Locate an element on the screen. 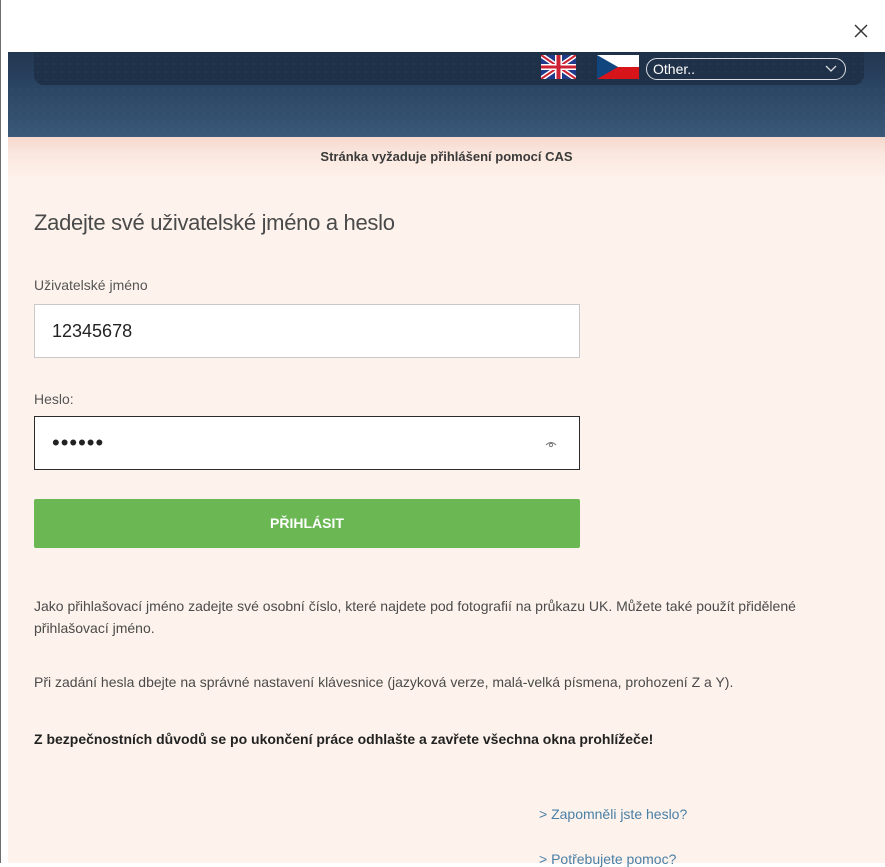  close-icon is located at coordinates (861, 31).